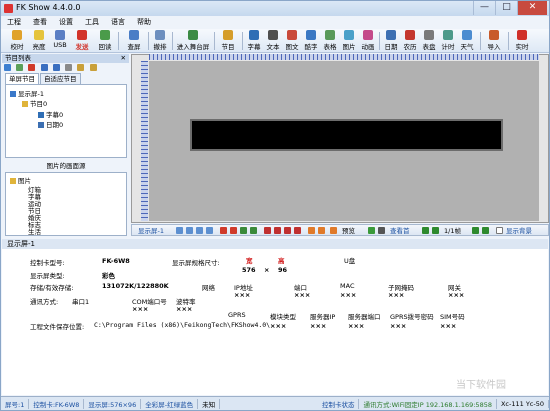 This screenshot has height=411, width=550. What do you see at coordinates (123, 58) in the screenshot?
I see `pin-icon: ✕` at bounding box center [123, 58].